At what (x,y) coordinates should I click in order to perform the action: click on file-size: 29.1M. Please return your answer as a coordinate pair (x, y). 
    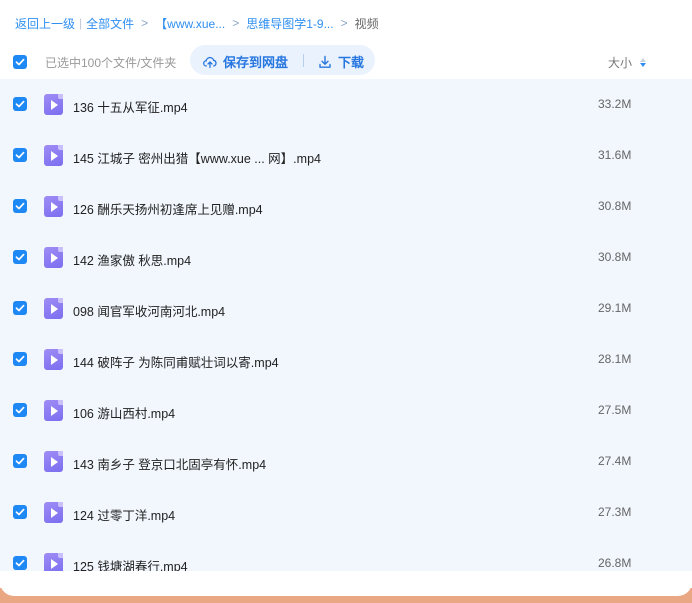
    Looking at the image, I should click on (615, 308).